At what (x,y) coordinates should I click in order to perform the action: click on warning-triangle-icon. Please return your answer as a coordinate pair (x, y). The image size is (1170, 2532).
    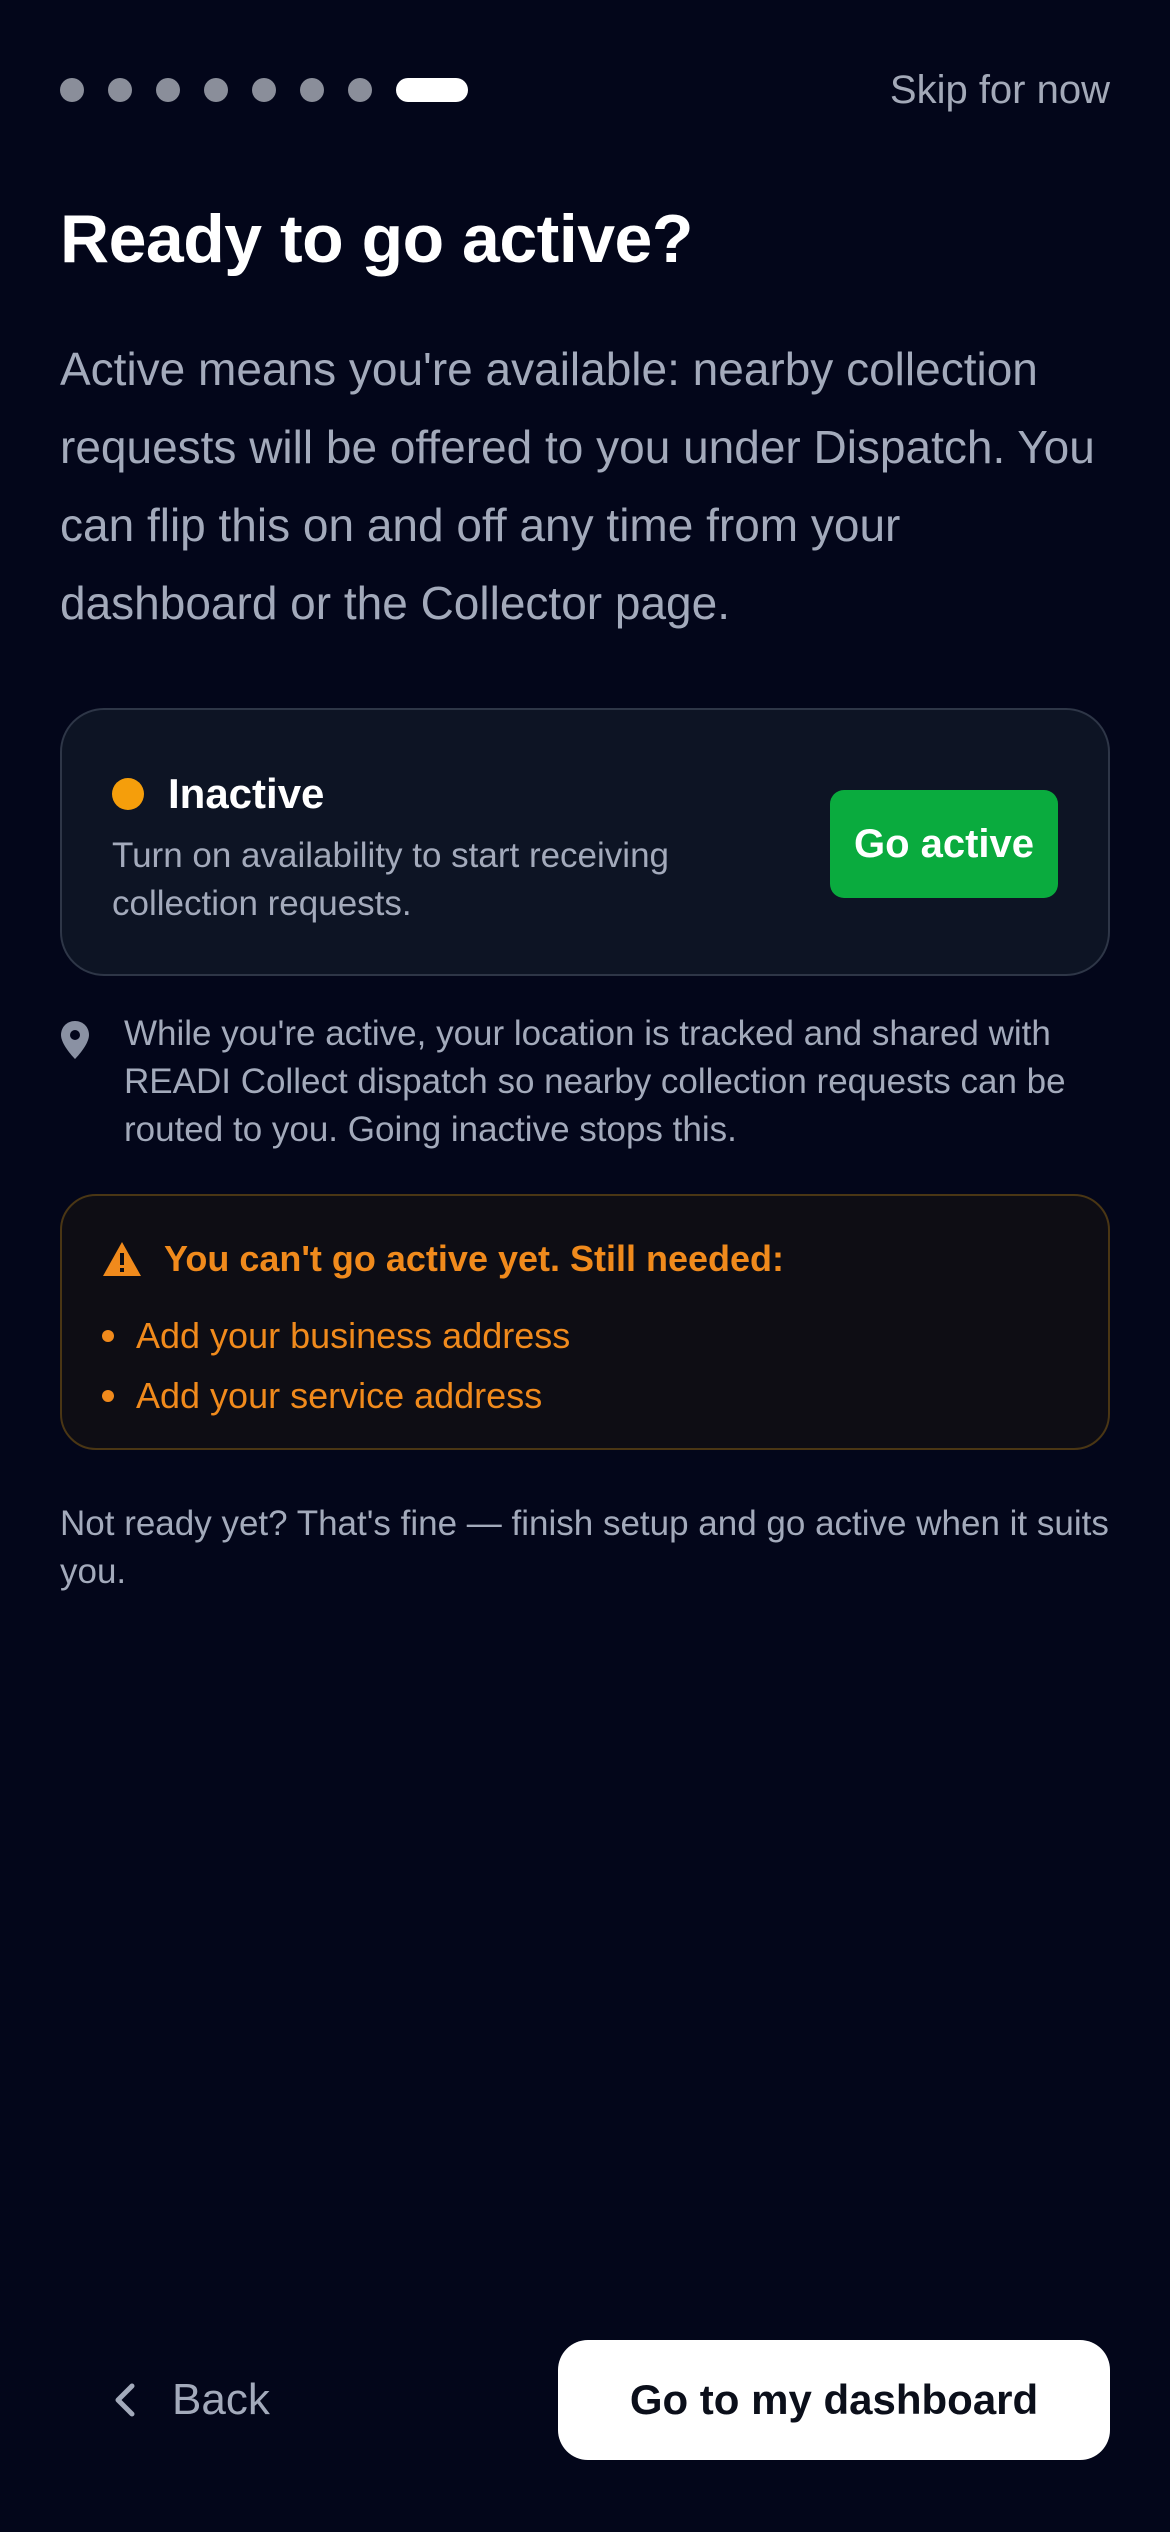
    Looking at the image, I should click on (122, 1259).